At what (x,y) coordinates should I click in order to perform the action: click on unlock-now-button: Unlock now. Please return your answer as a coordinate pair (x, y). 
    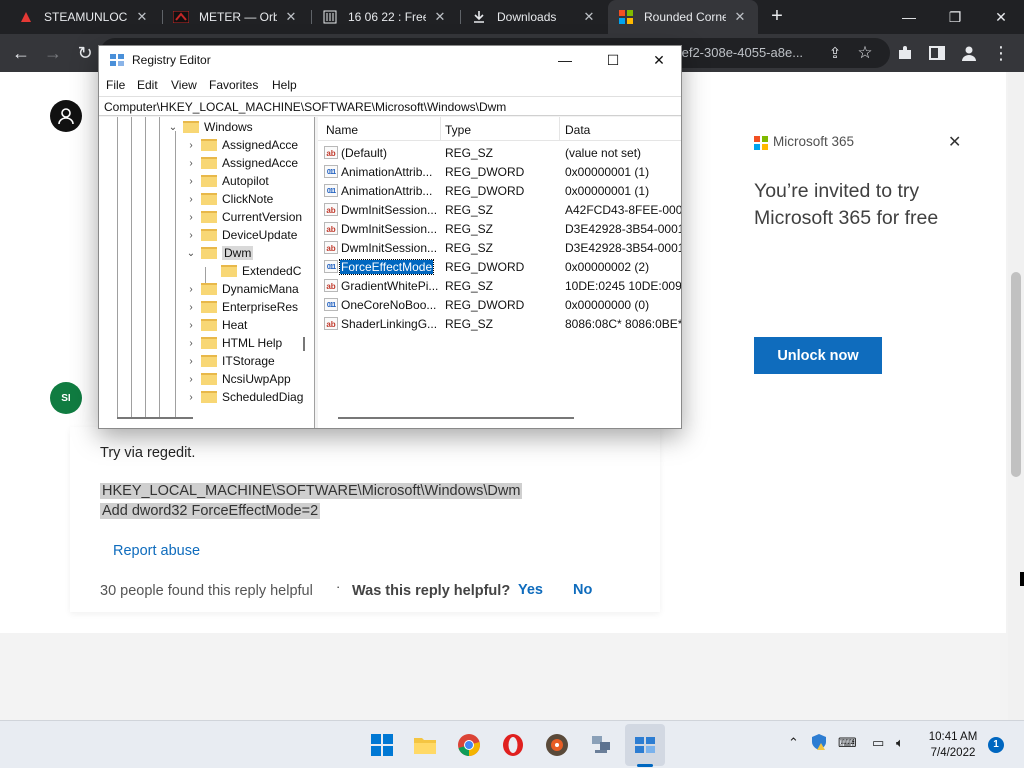
    Looking at the image, I should click on (818, 355).